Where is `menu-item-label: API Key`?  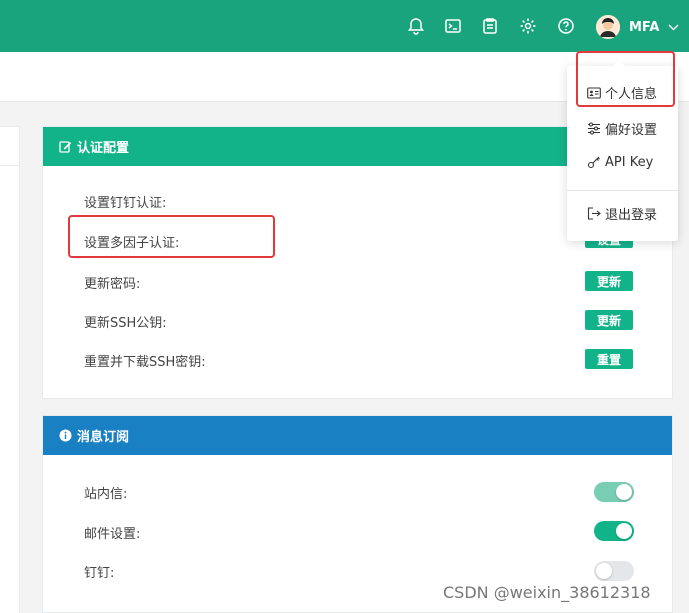
menu-item-label: API Key is located at coordinates (629, 162).